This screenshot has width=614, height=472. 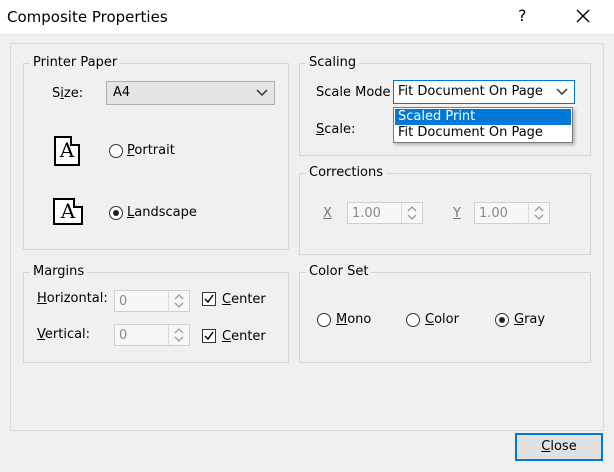 What do you see at coordinates (512, 213) in the screenshot?
I see `correction-y-spinner: 1.00` at bounding box center [512, 213].